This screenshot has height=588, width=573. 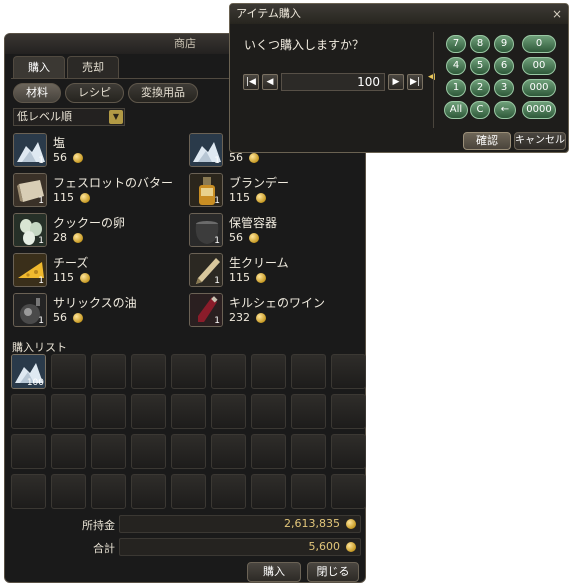 What do you see at coordinates (505, 110) in the screenshot?
I see `key-backspace: ←` at bounding box center [505, 110].